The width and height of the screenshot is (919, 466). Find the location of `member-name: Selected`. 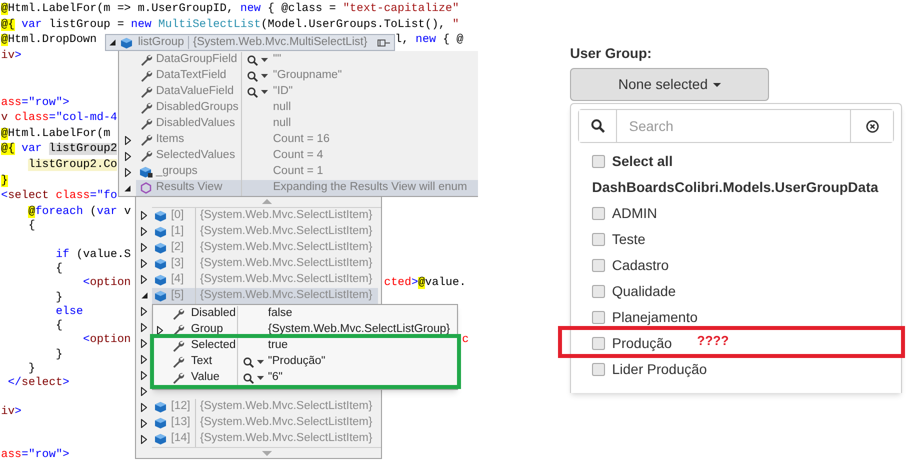

member-name: Selected is located at coordinates (213, 346).